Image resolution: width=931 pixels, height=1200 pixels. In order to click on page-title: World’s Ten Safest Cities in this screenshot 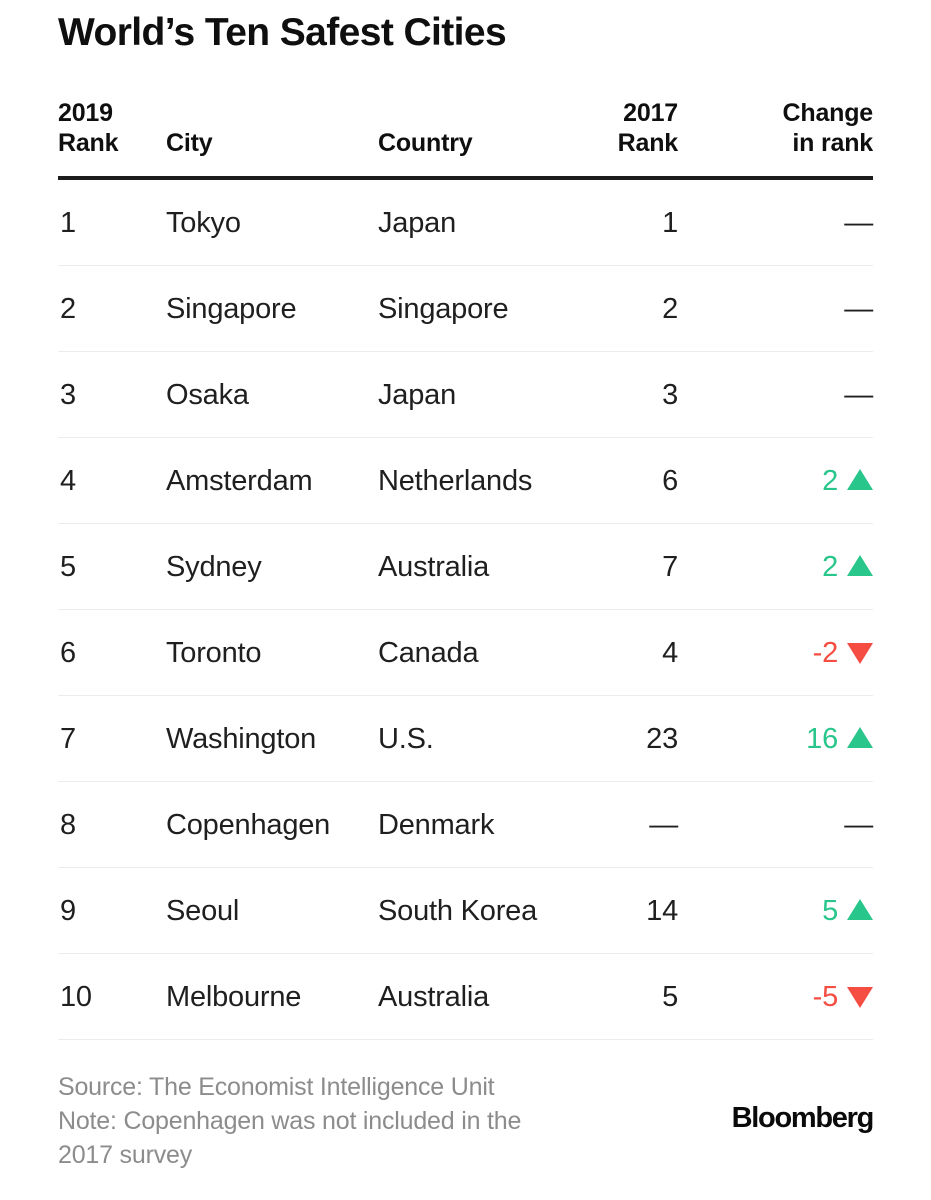, I will do `click(282, 32)`.